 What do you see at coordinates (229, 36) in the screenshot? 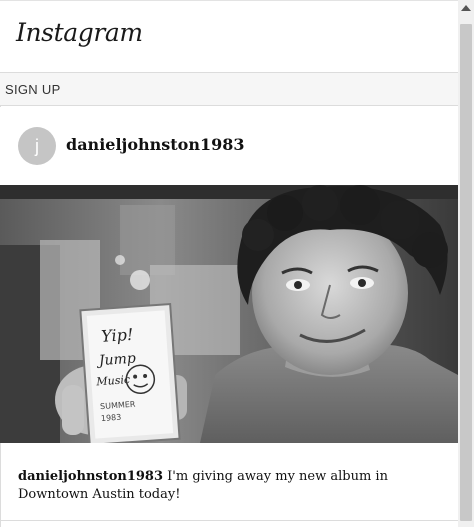
I see `top-bar: Instagram` at bounding box center [229, 36].